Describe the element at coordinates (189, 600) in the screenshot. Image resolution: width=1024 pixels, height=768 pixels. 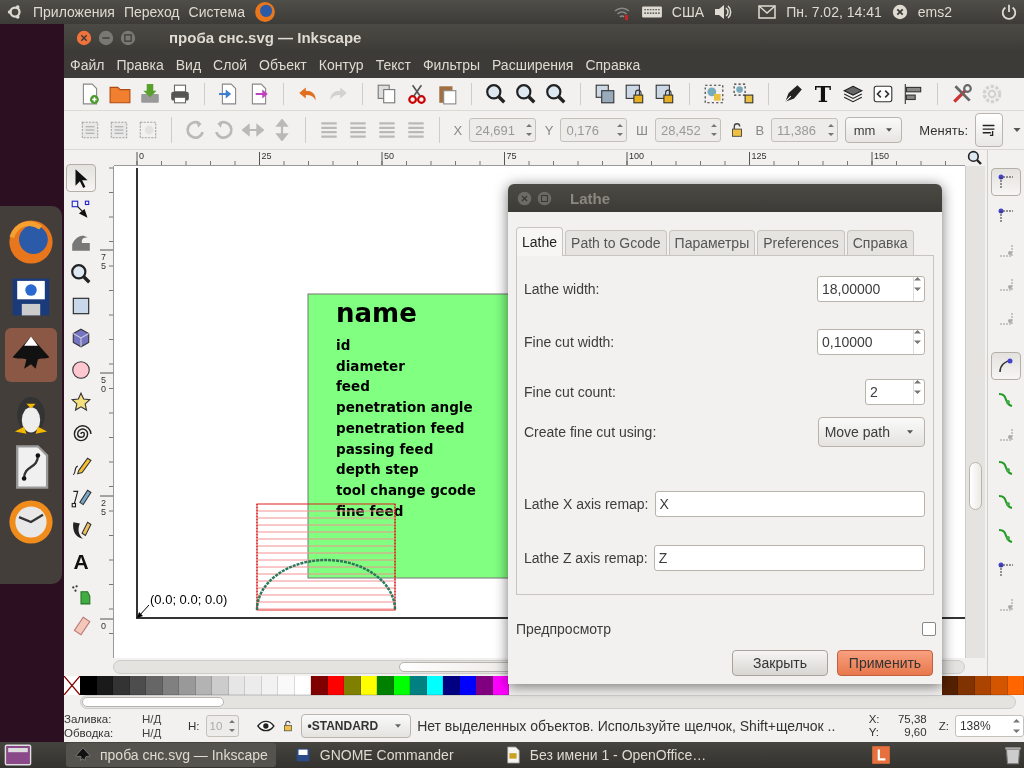
I see `origin-label: (0.0; 0.0; 0.0)` at that location.